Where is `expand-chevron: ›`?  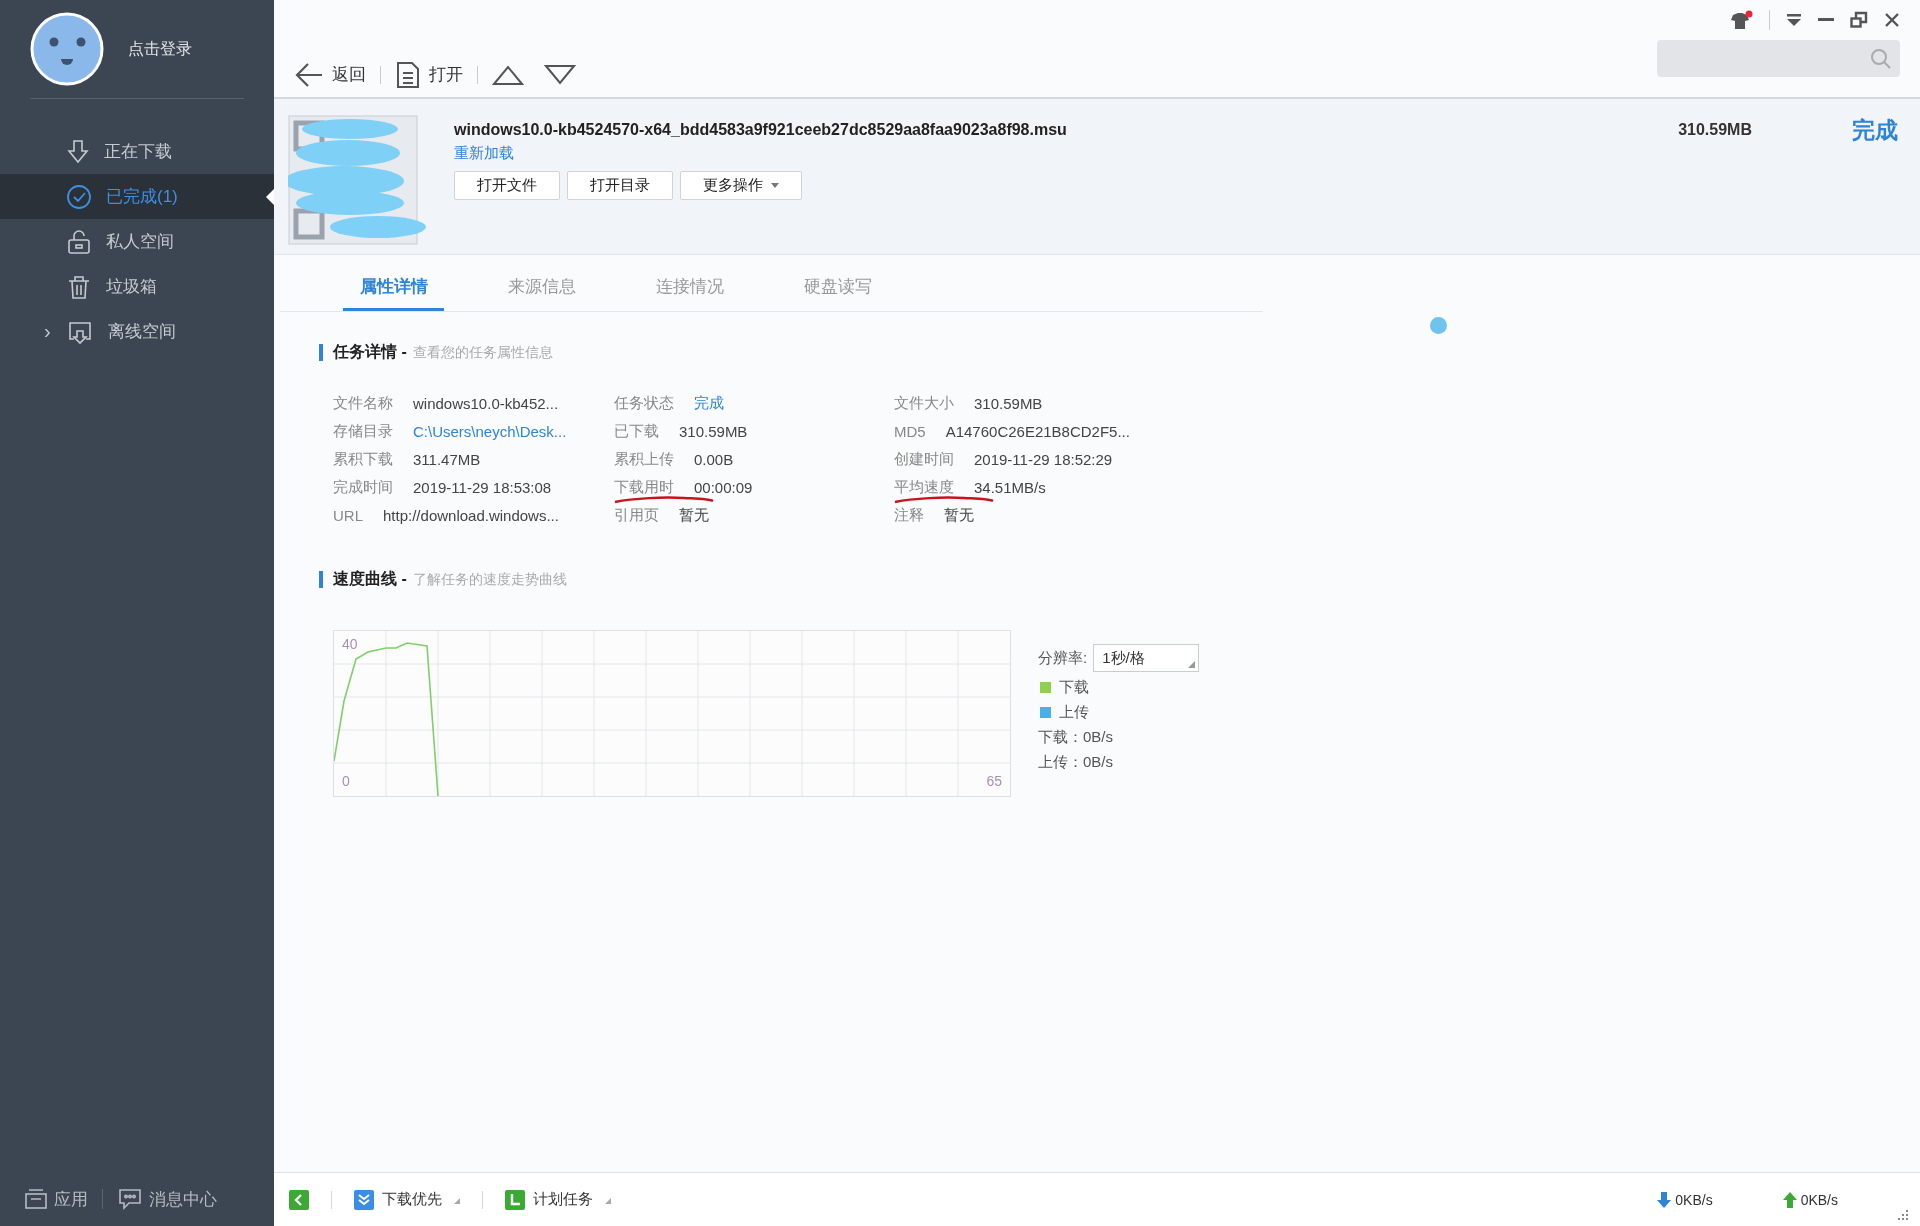 expand-chevron: › is located at coordinates (47, 331).